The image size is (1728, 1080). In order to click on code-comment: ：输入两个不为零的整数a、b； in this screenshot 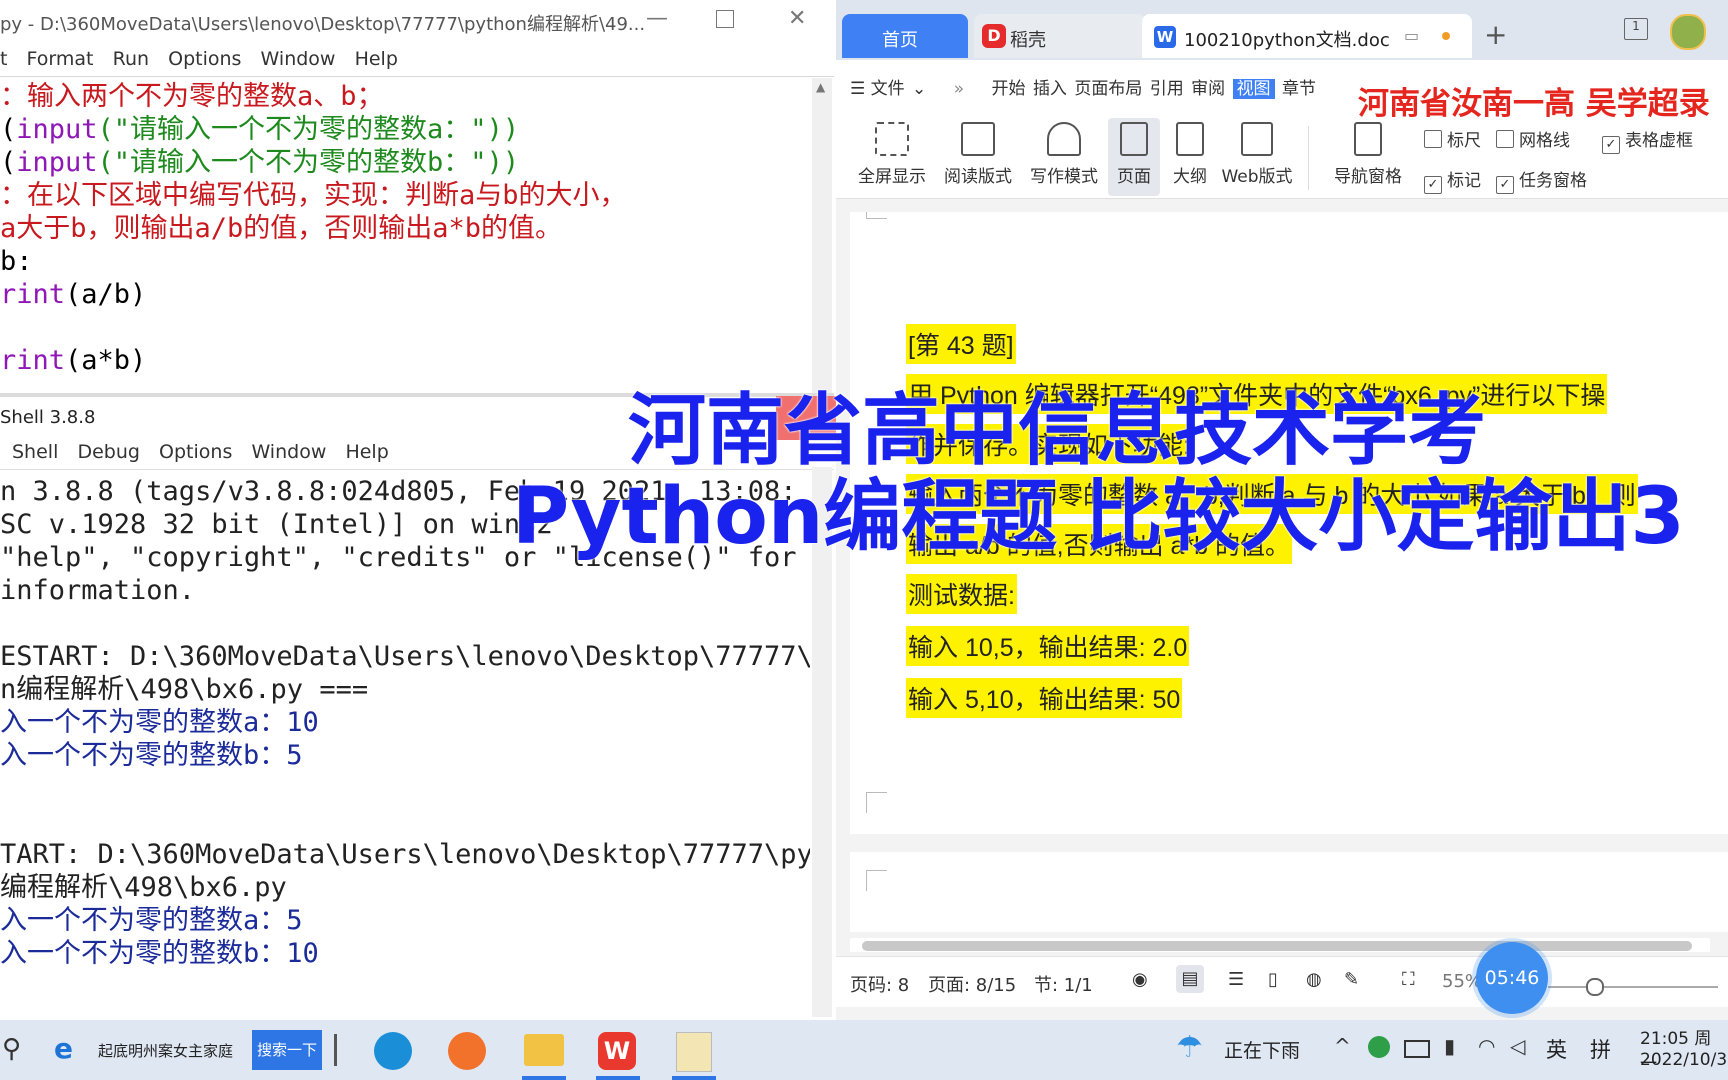, I will do `click(192, 96)`.